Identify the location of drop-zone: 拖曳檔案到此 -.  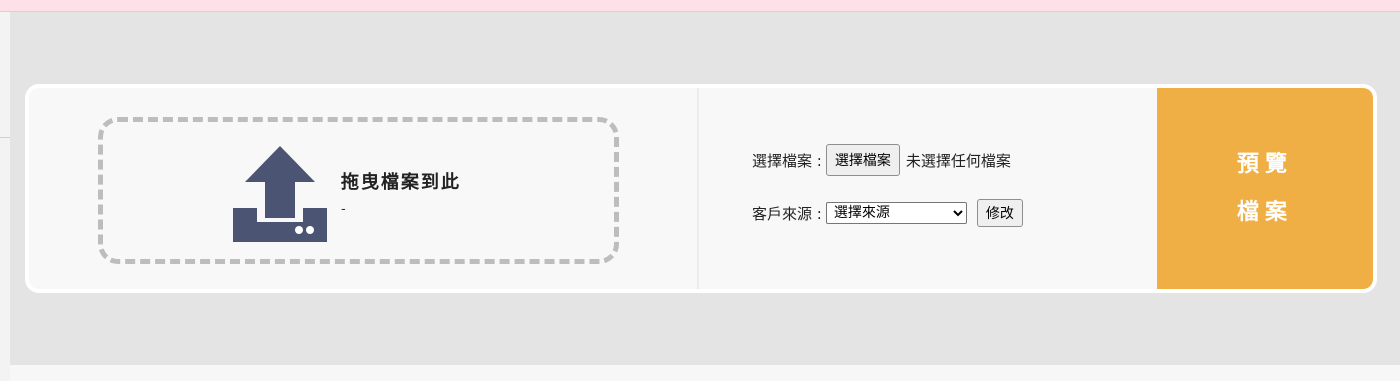
(358, 190).